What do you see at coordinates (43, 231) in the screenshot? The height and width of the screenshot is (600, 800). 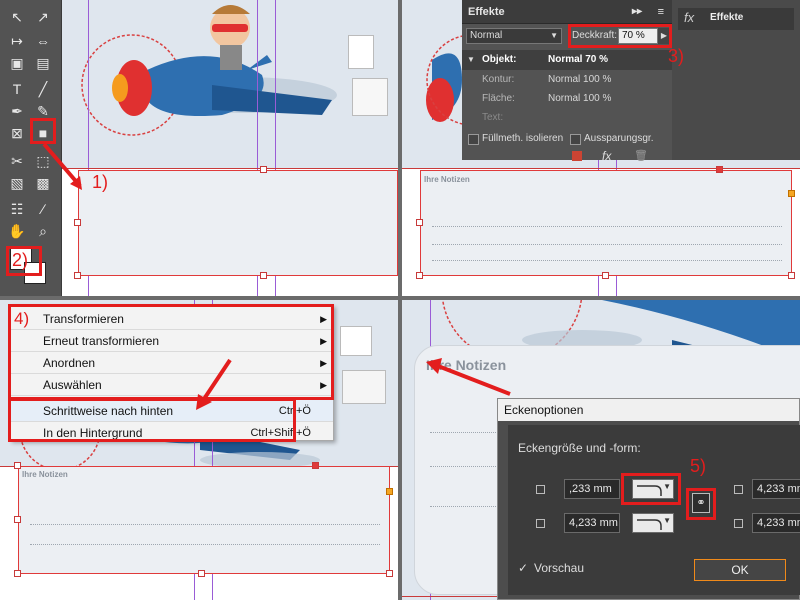 I see `zoom-tool-icon: ⌕` at bounding box center [43, 231].